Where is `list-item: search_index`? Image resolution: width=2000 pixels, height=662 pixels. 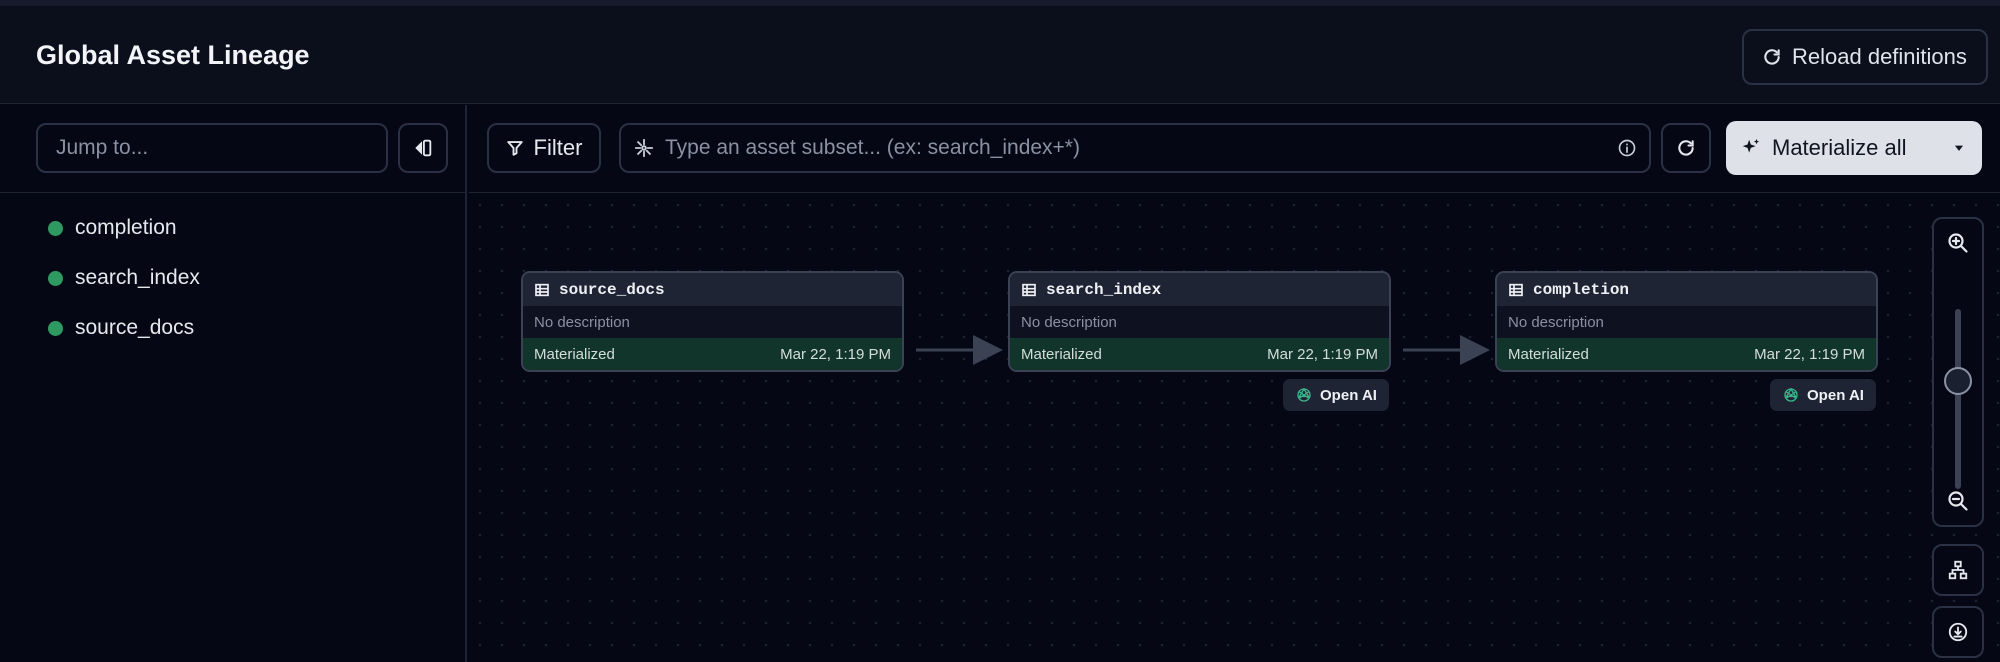 list-item: search_index is located at coordinates (124, 278).